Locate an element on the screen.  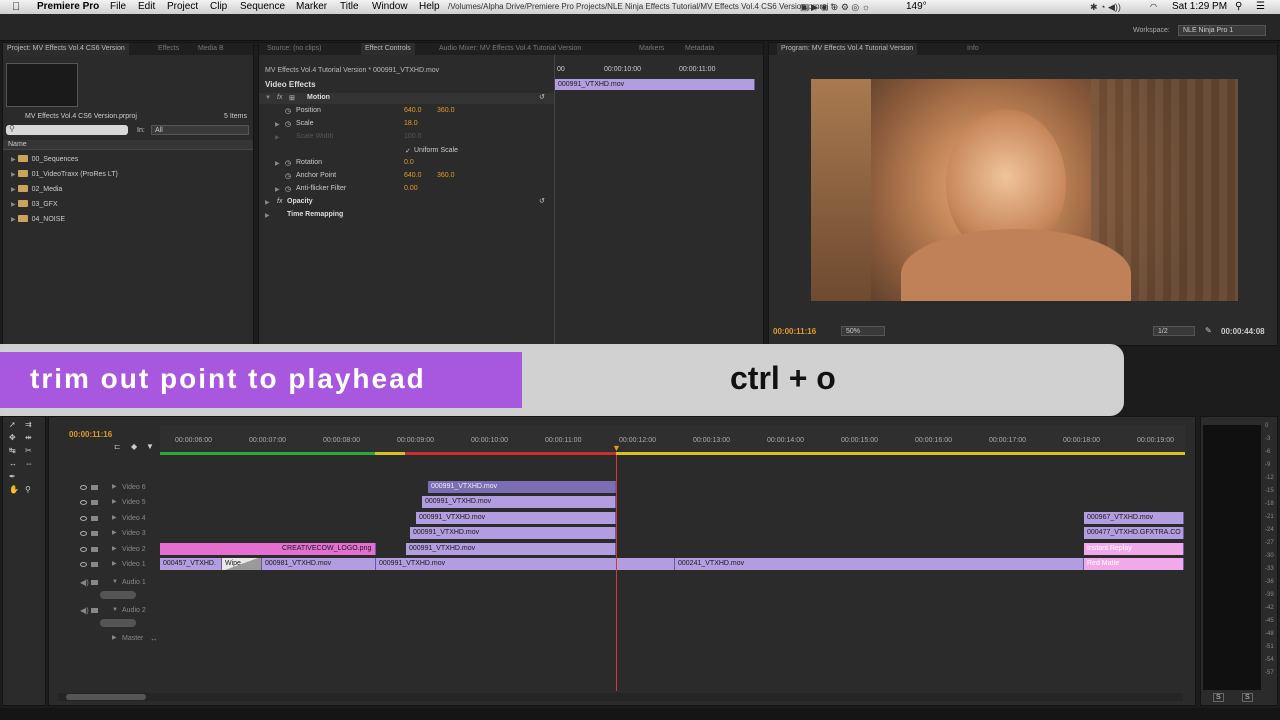
in-select: All is located at coordinates (200, 130).